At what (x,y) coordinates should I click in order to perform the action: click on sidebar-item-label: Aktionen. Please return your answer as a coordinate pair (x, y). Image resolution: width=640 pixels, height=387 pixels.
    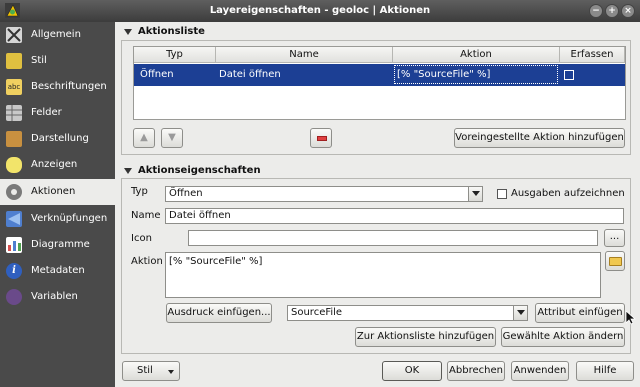
    Looking at the image, I should click on (53, 191).